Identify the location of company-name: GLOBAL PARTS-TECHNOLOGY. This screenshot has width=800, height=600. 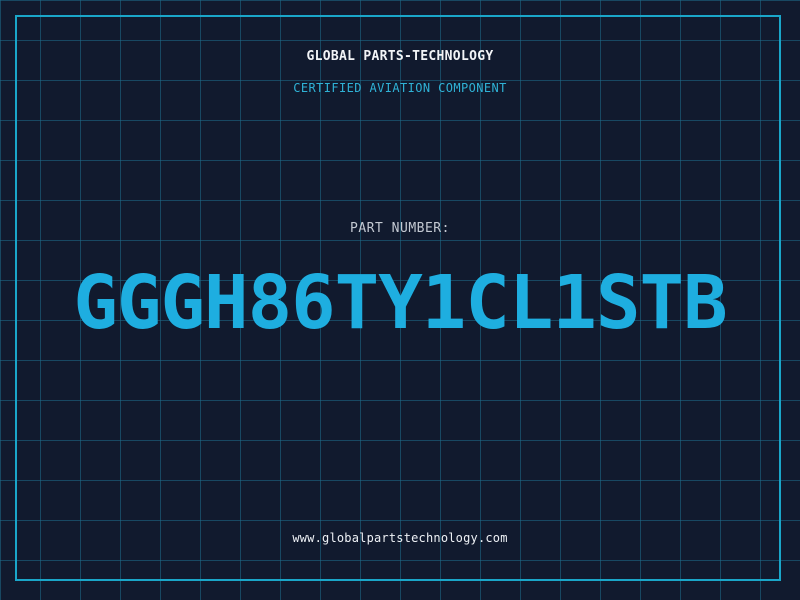
(400, 56).